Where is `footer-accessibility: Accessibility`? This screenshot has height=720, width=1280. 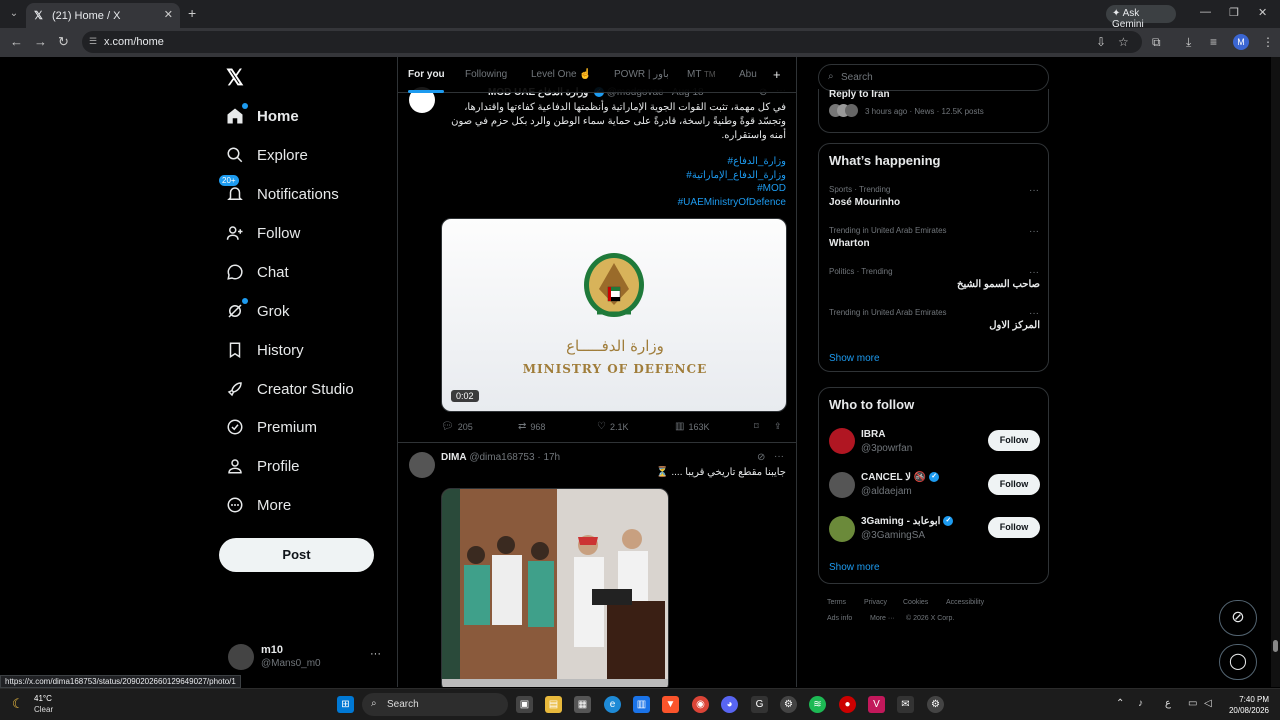
footer-accessibility: Accessibility is located at coordinates (965, 602).